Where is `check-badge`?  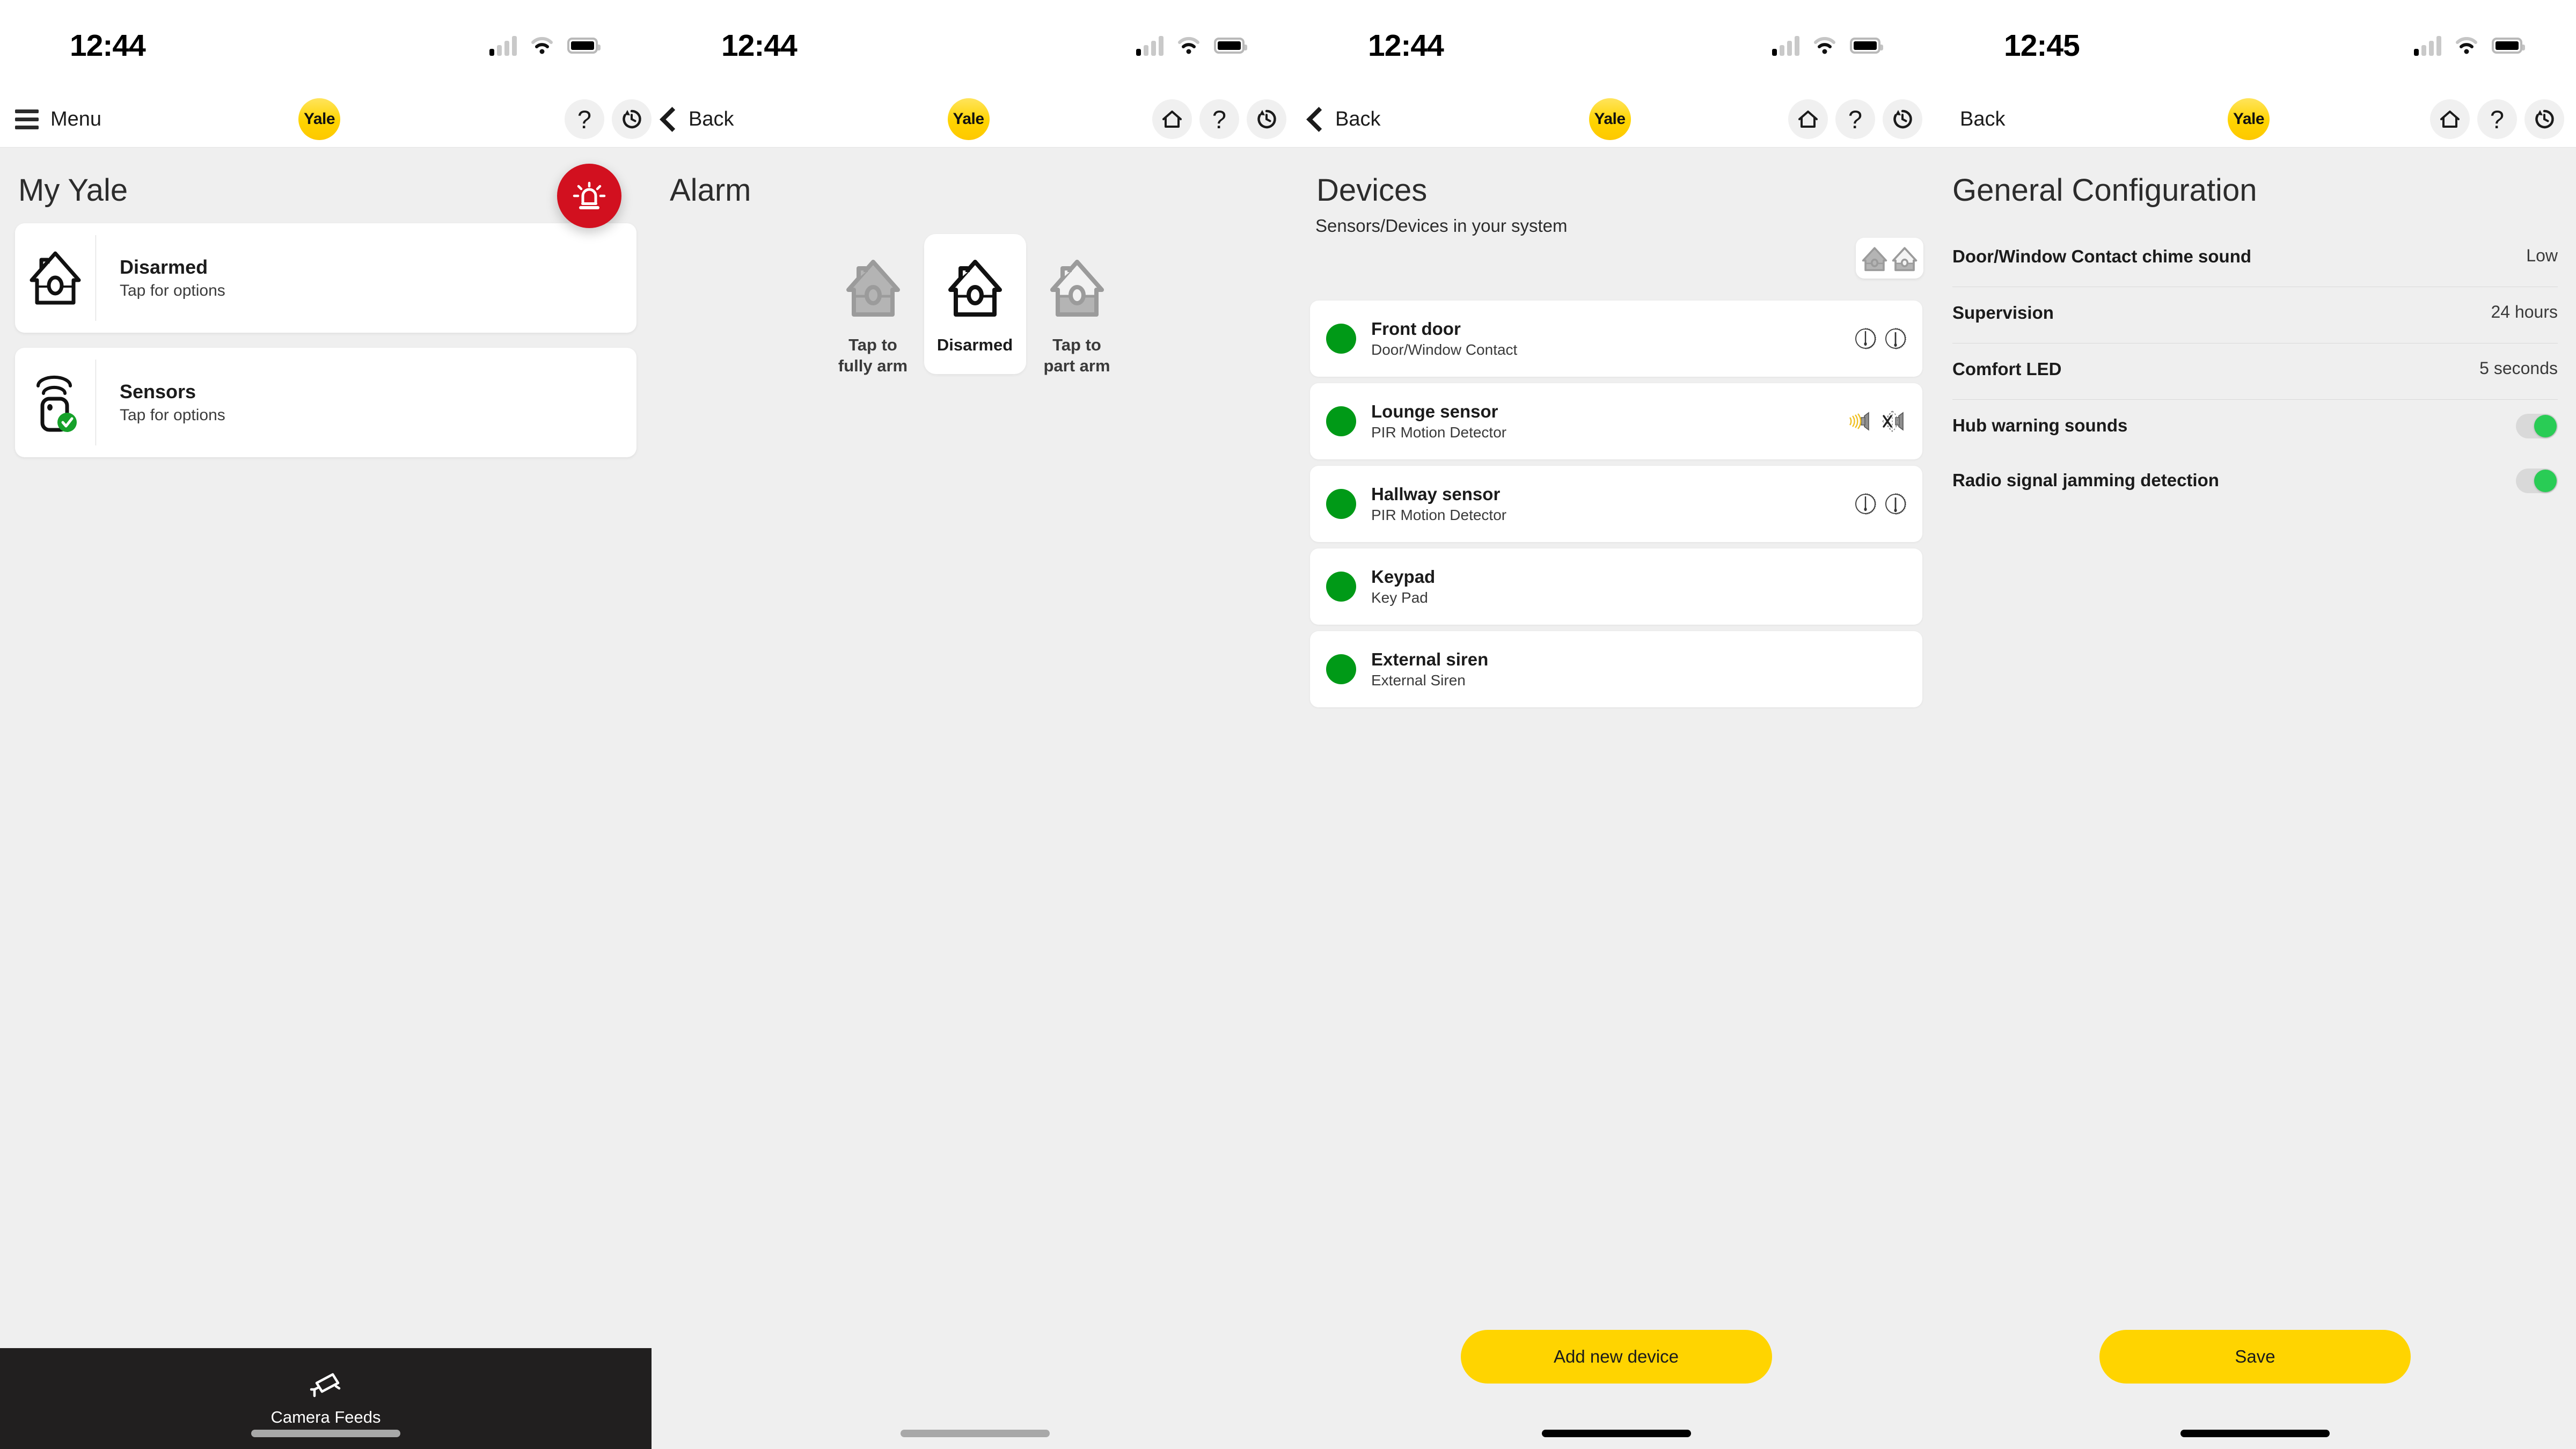 check-badge is located at coordinates (67, 422).